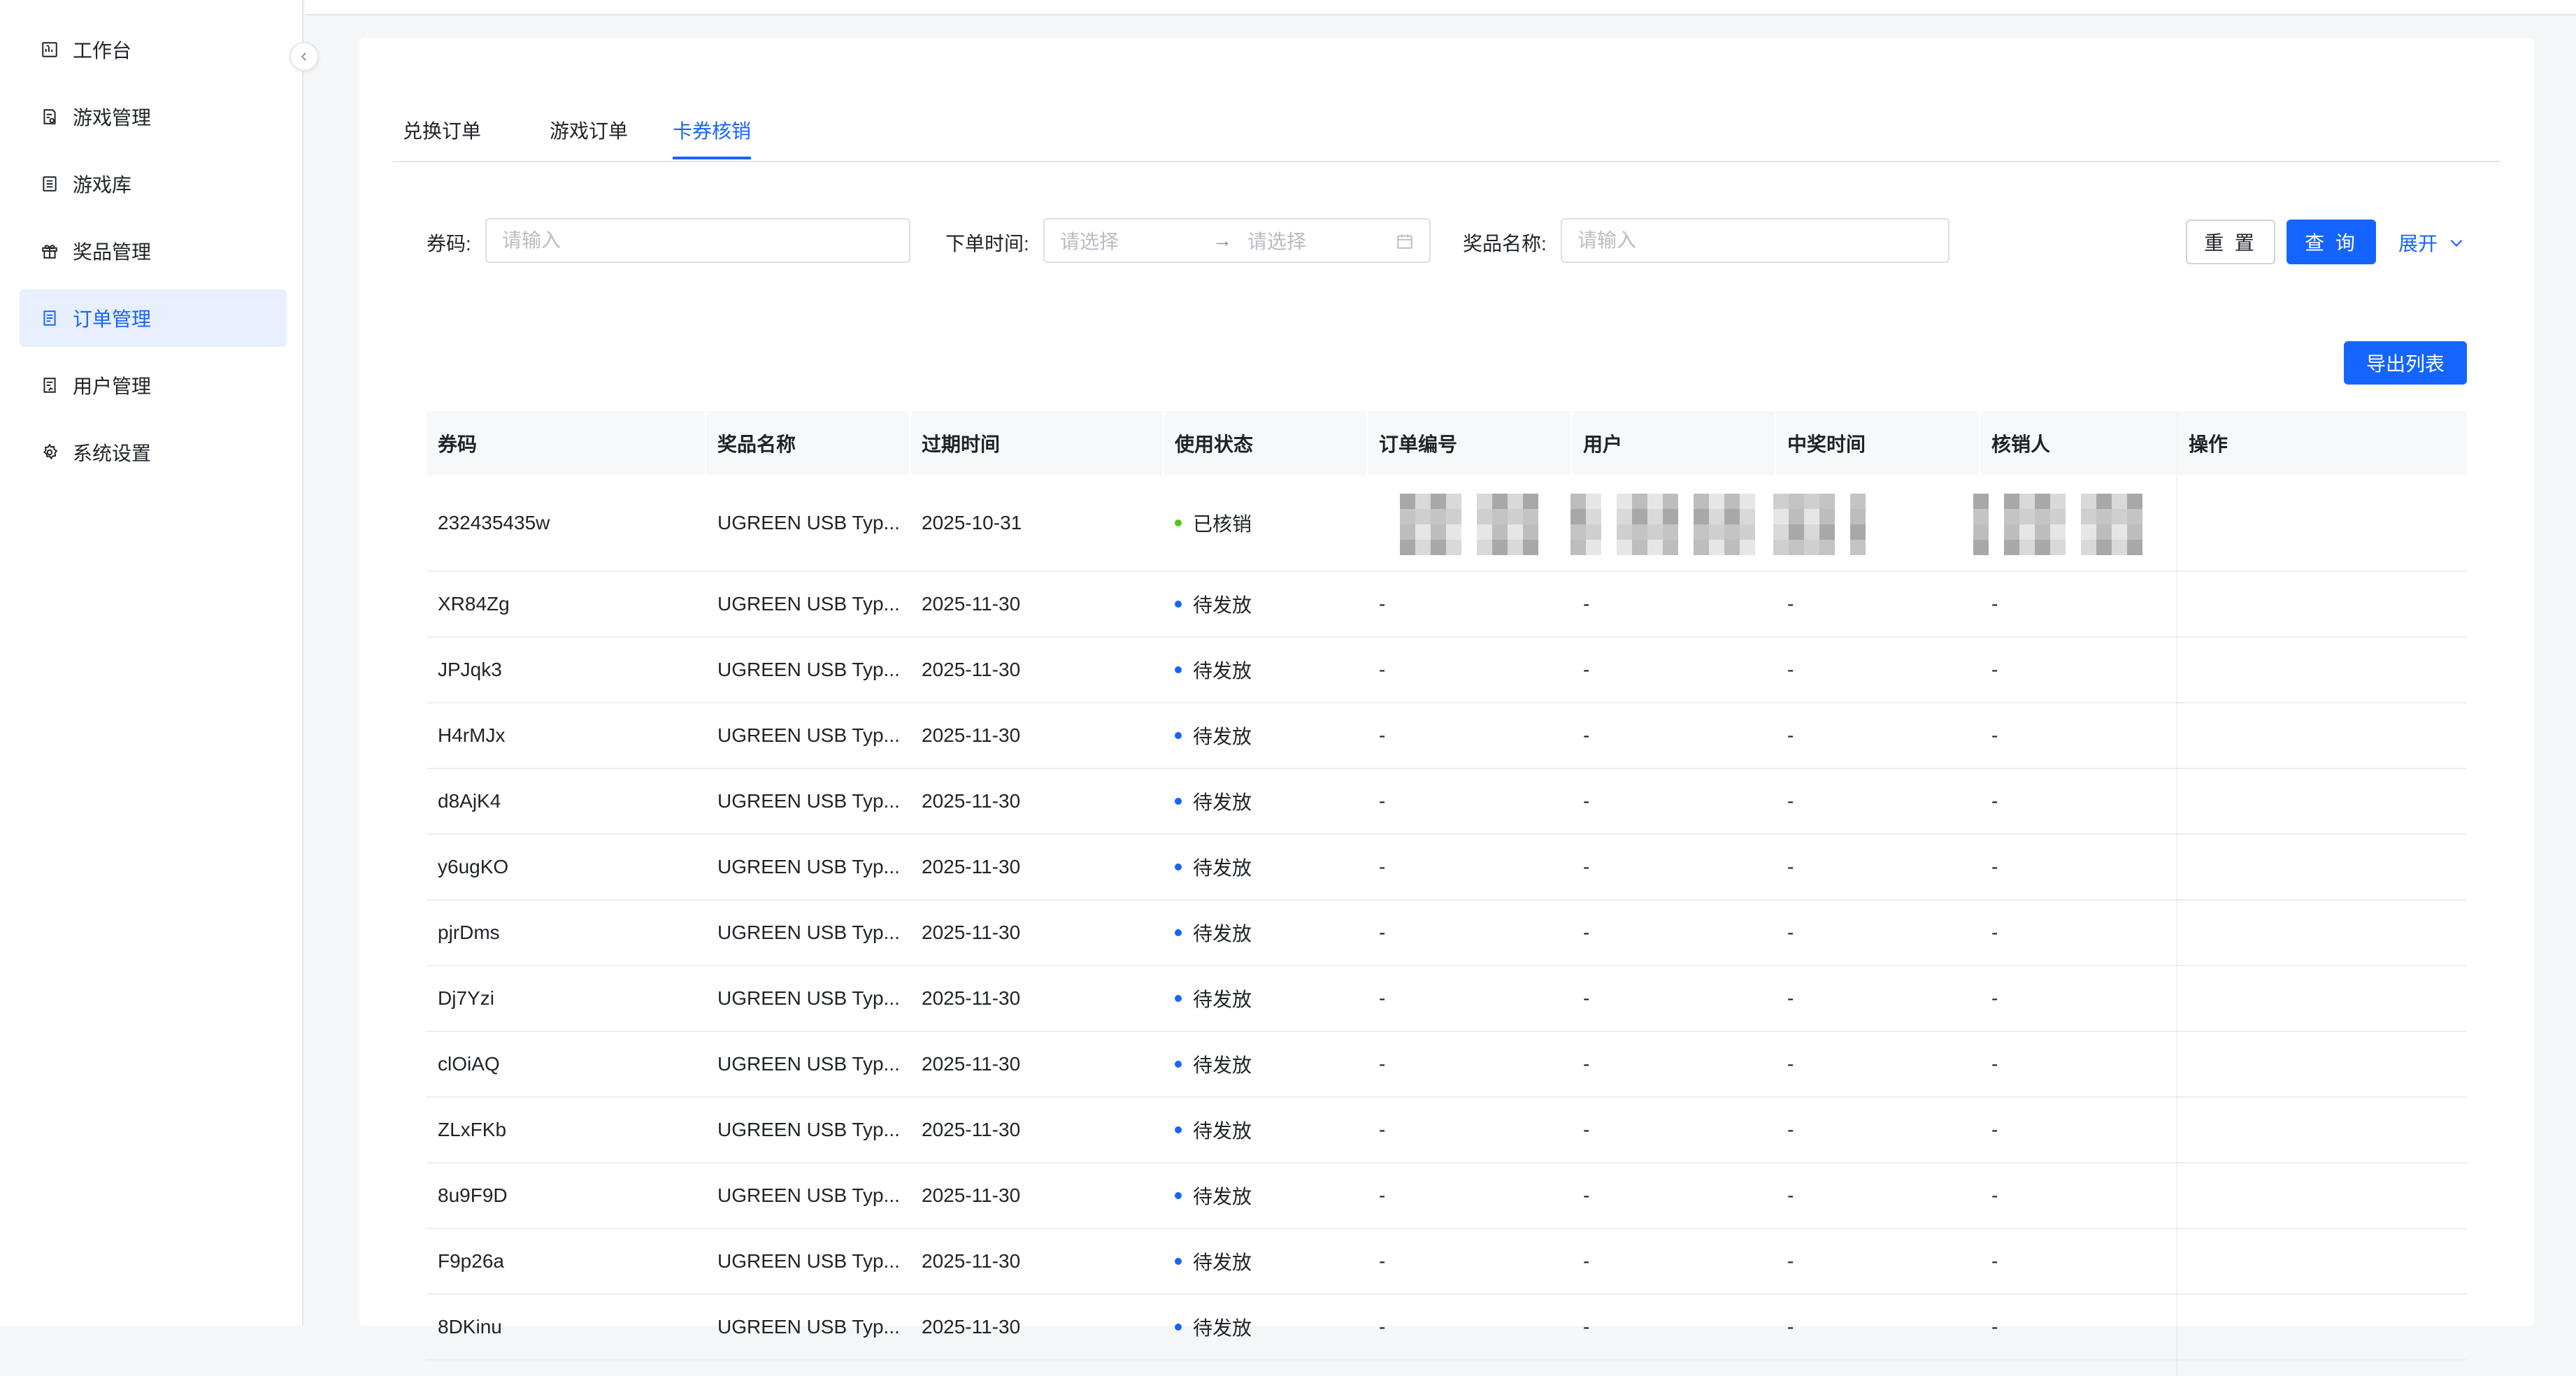 The width and height of the screenshot is (2576, 1376). Describe the element at coordinates (2405, 363) in the screenshot. I see `export-list-button: 导出列表` at that location.